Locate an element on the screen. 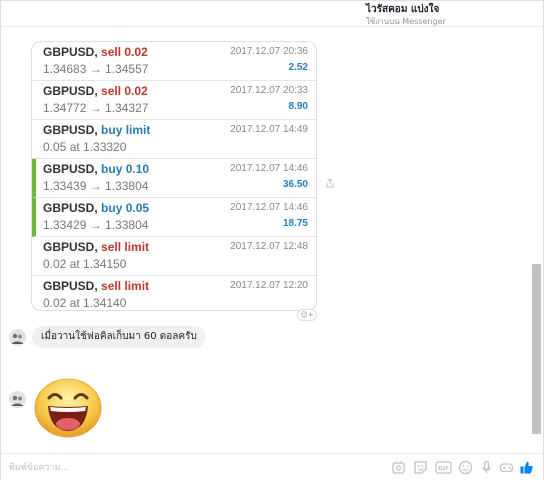 Image resolution: width=544 pixels, height=480 pixels. emoji-icon is located at coordinates (465, 467).